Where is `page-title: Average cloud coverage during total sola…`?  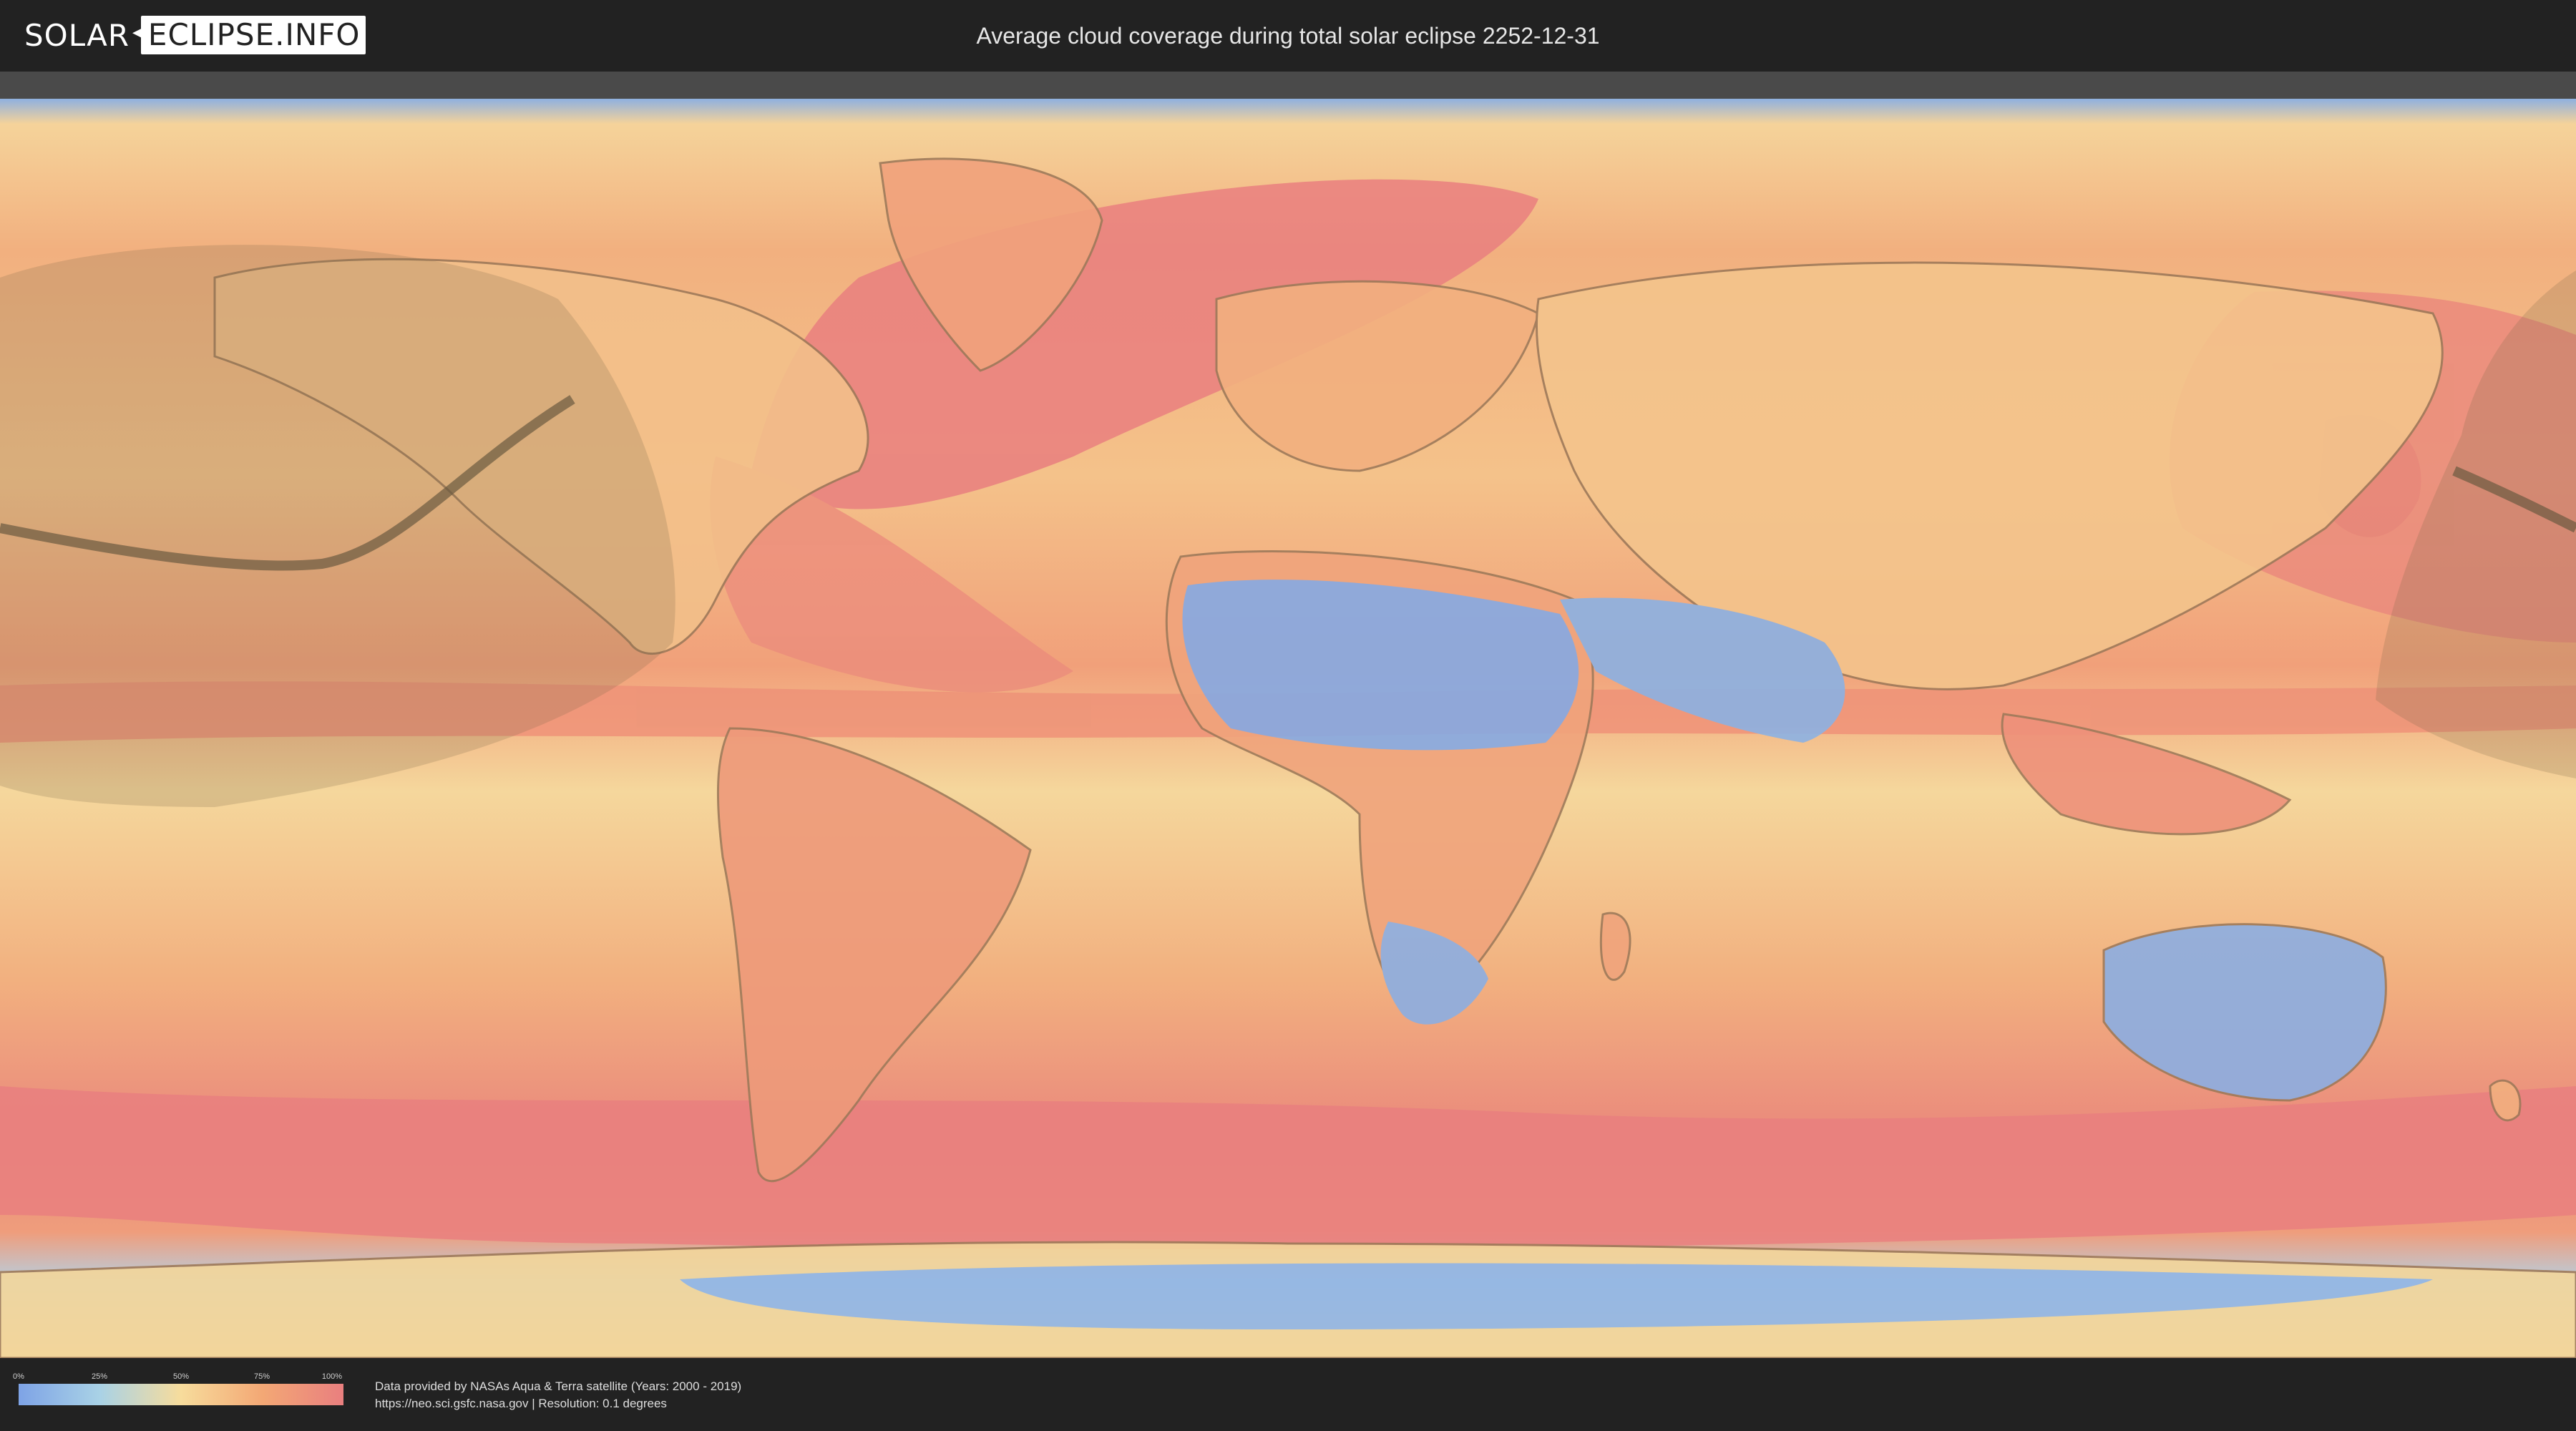 page-title: Average cloud coverage during total sola… is located at coordinates (1288, 36).